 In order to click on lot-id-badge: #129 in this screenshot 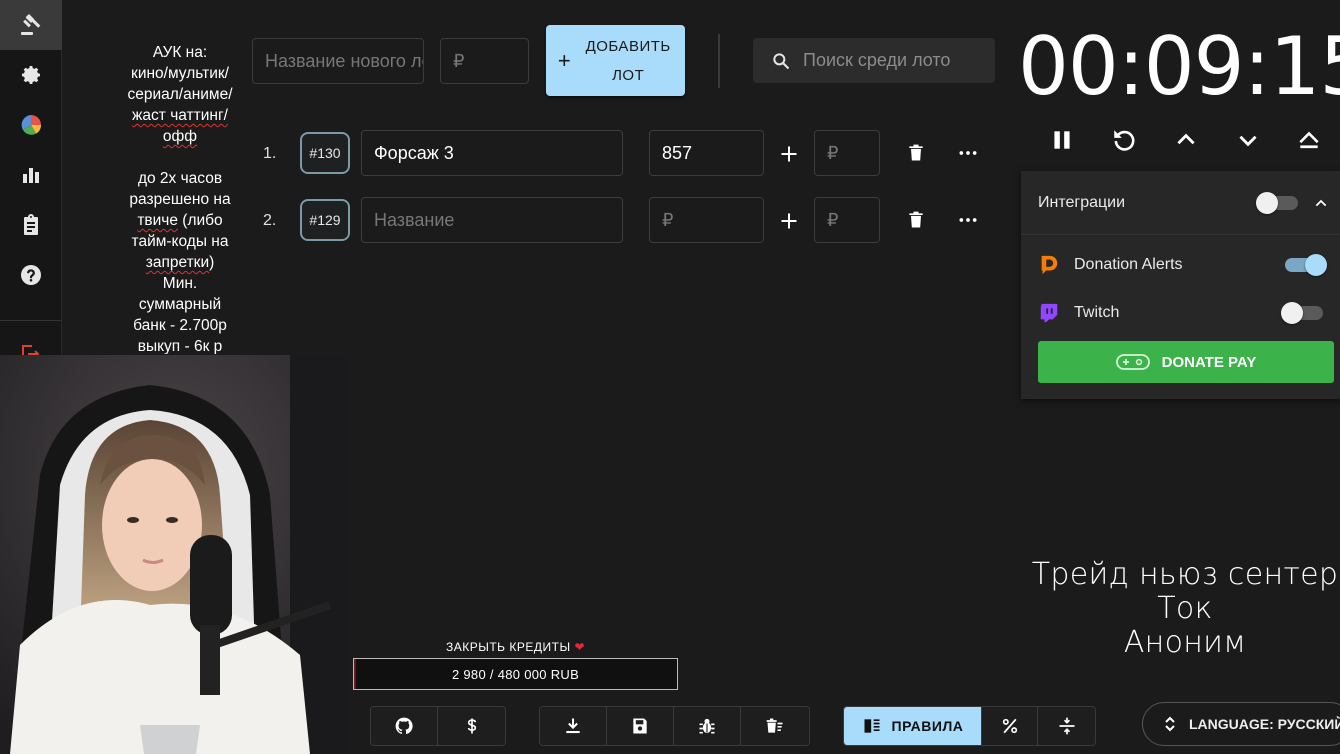, I will do `click(325, 220)`.